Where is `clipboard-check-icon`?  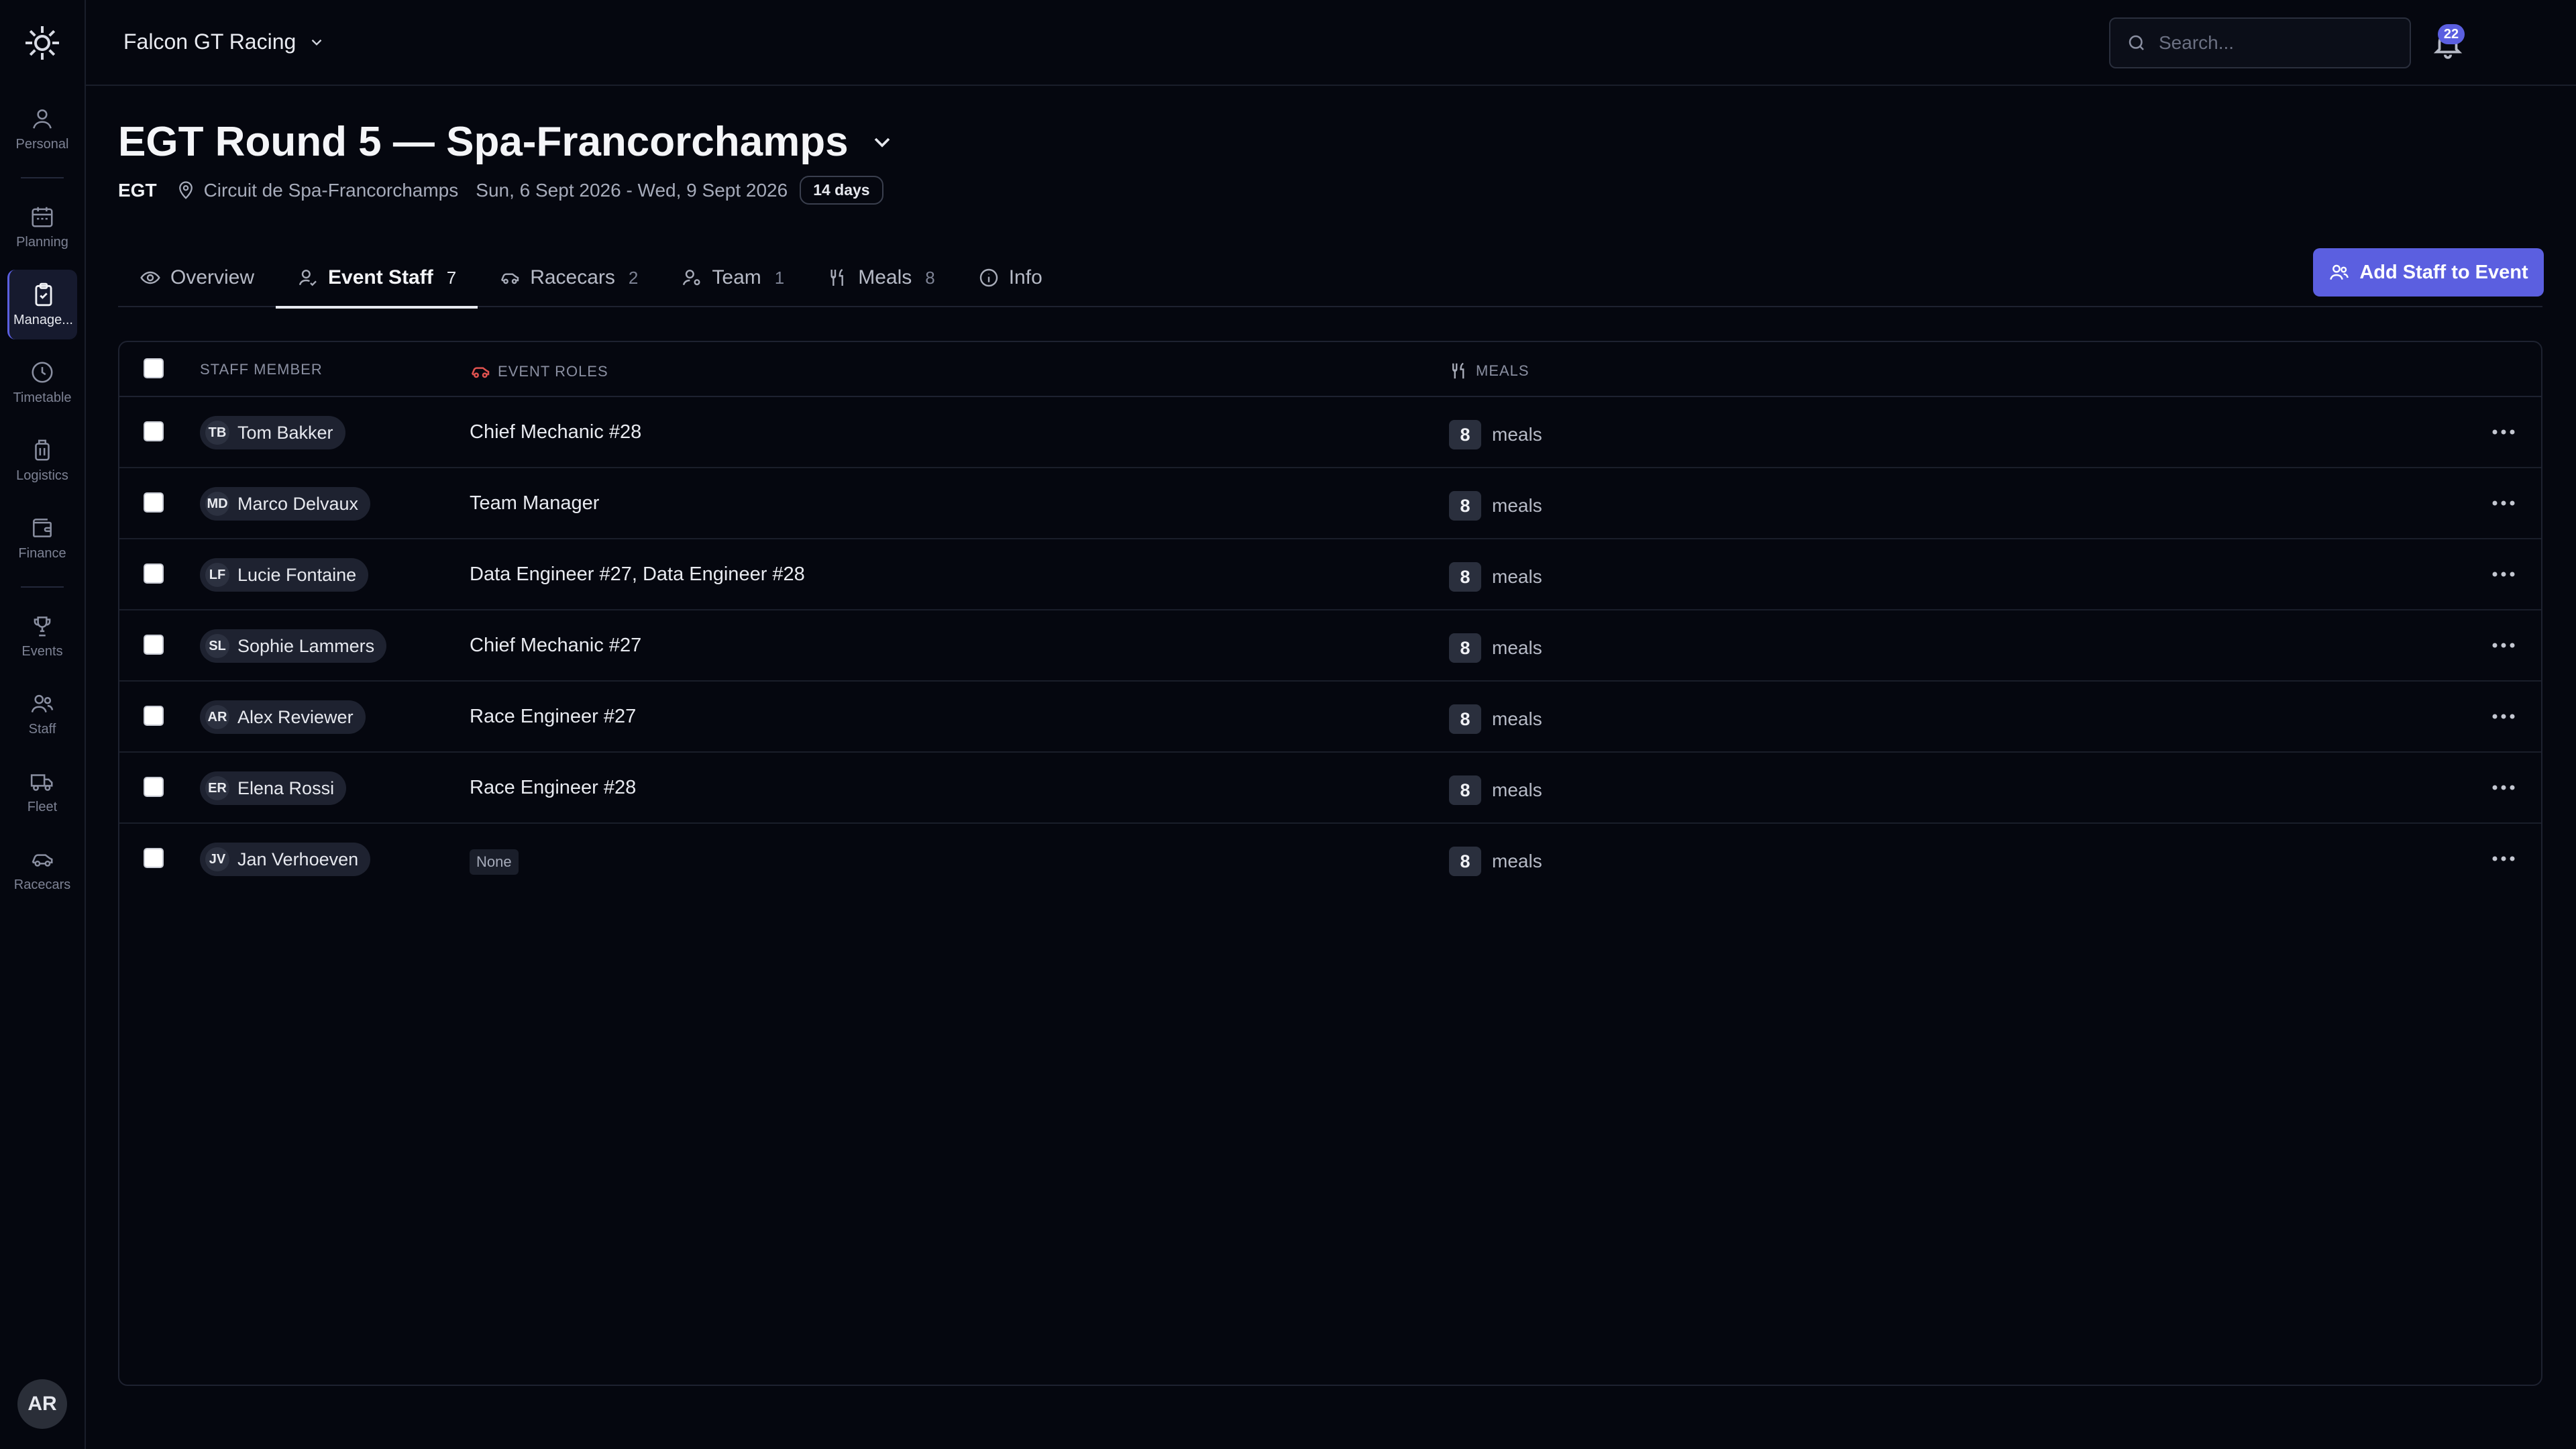
clipboard-check-icon is located at coordinates (43, 294).